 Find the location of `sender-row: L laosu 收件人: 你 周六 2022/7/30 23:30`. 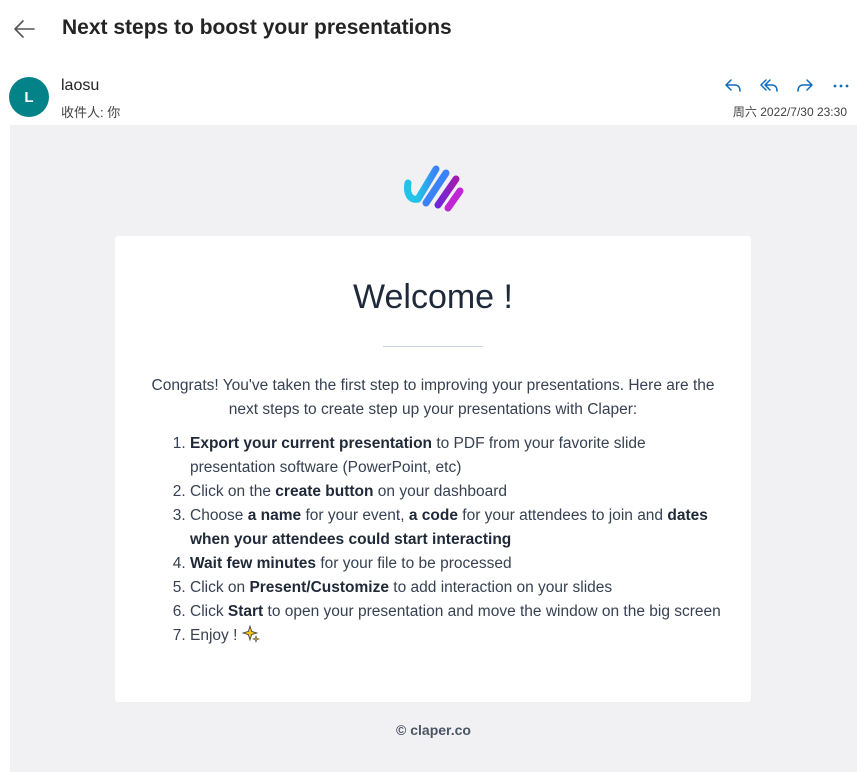

sender-row: L laosu 收件人: 你 周六 2022/7/30 23:30 is located at coordinates (433, 97).